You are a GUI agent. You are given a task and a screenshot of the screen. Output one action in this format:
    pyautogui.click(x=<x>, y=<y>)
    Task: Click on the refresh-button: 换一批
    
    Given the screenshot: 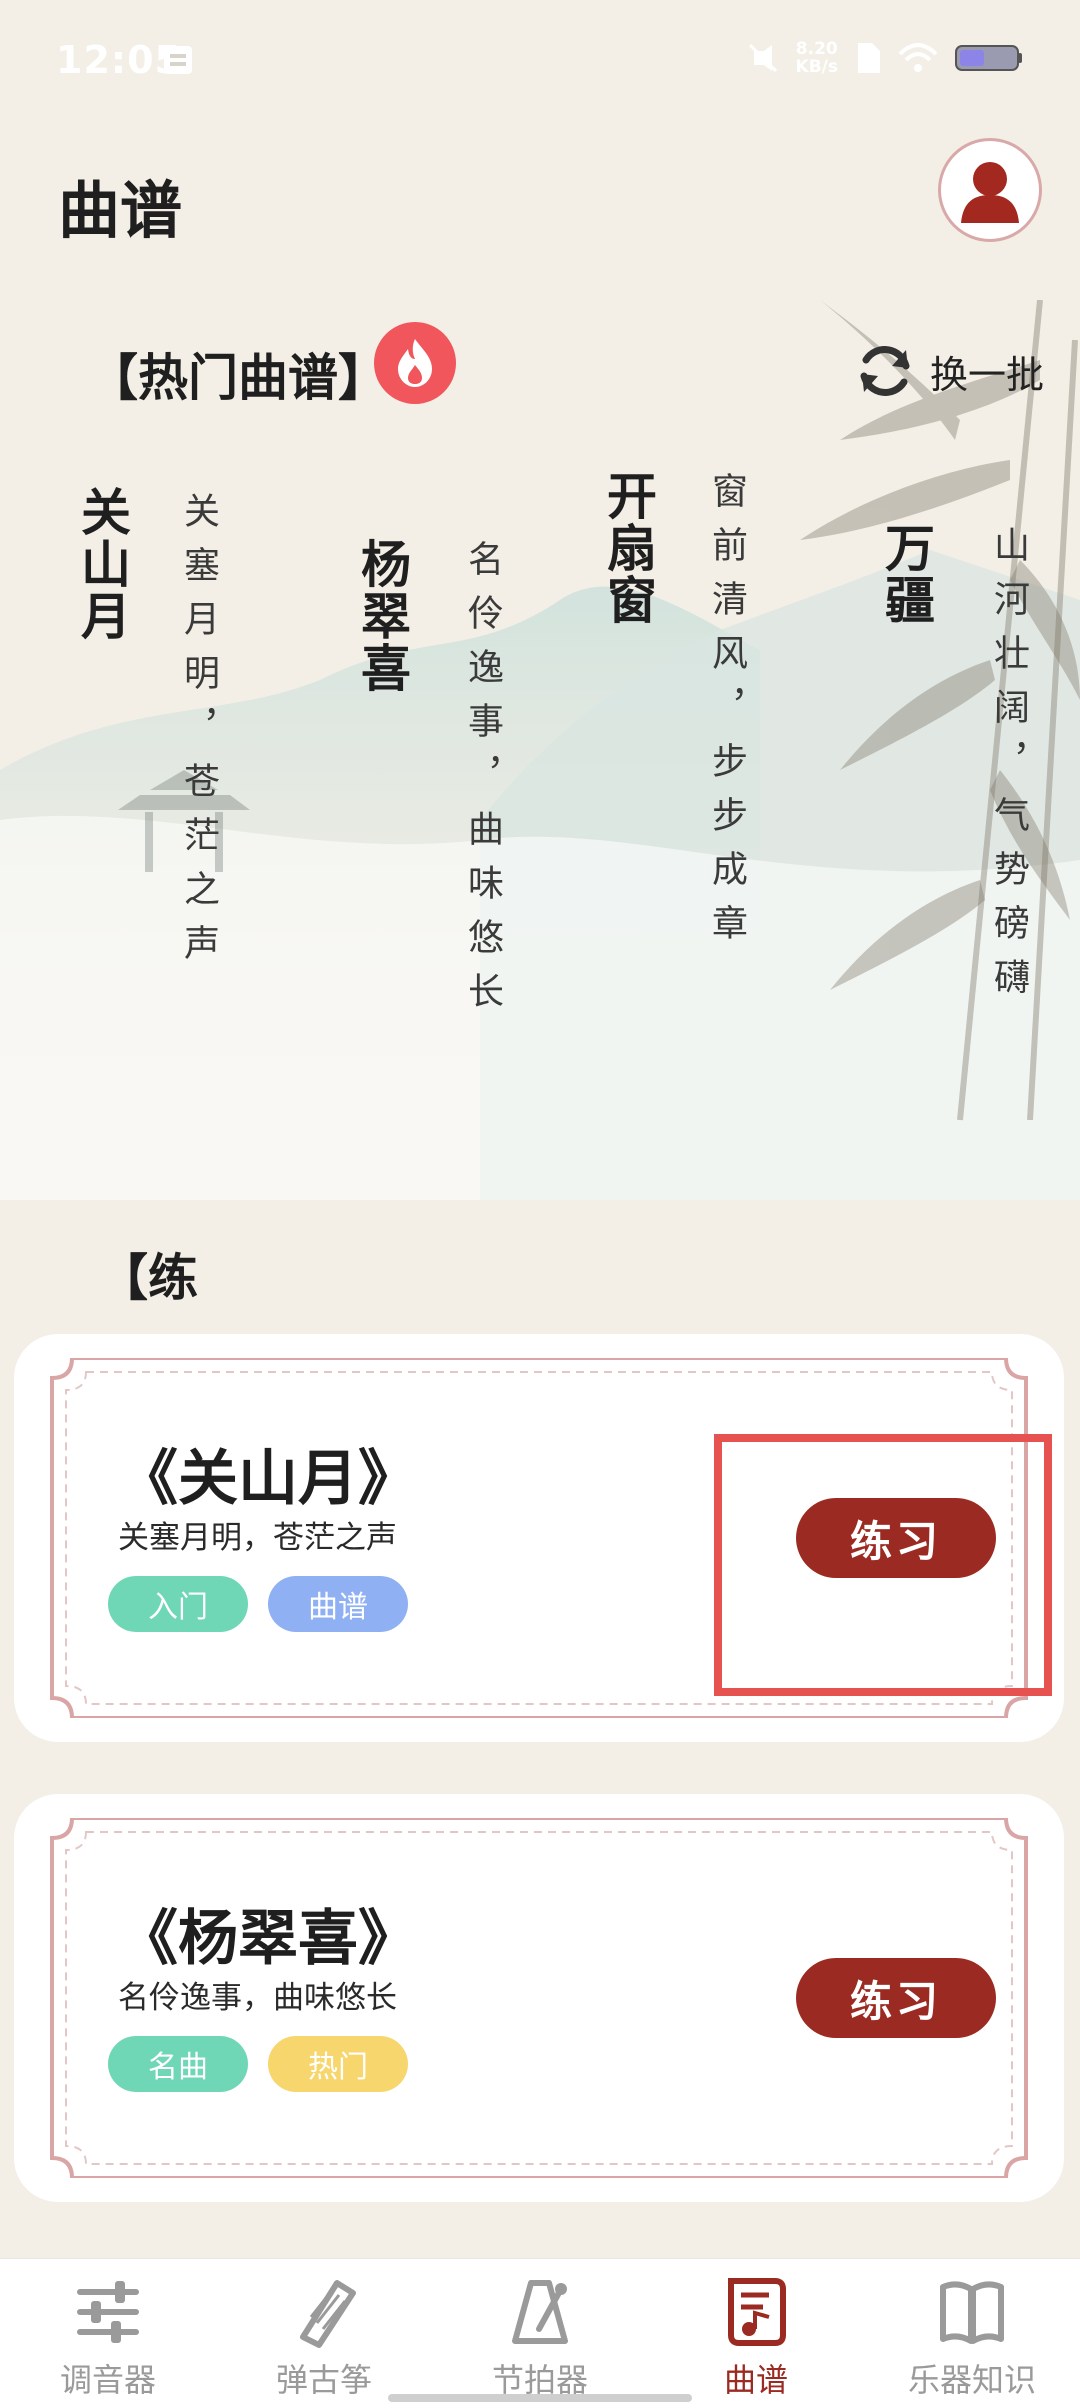 What is the action you would take?
    pyautogui.click(x=949, y=371)
    